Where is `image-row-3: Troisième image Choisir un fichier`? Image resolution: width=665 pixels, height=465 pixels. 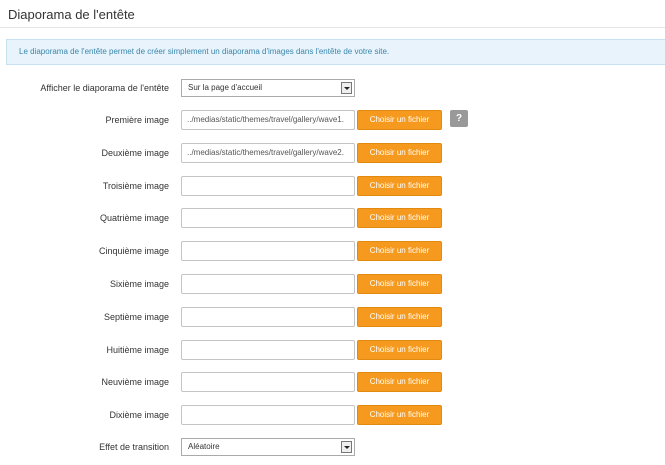
image-row-3: Troisième image Choisir un fichier is located at coordinates (332, 186).